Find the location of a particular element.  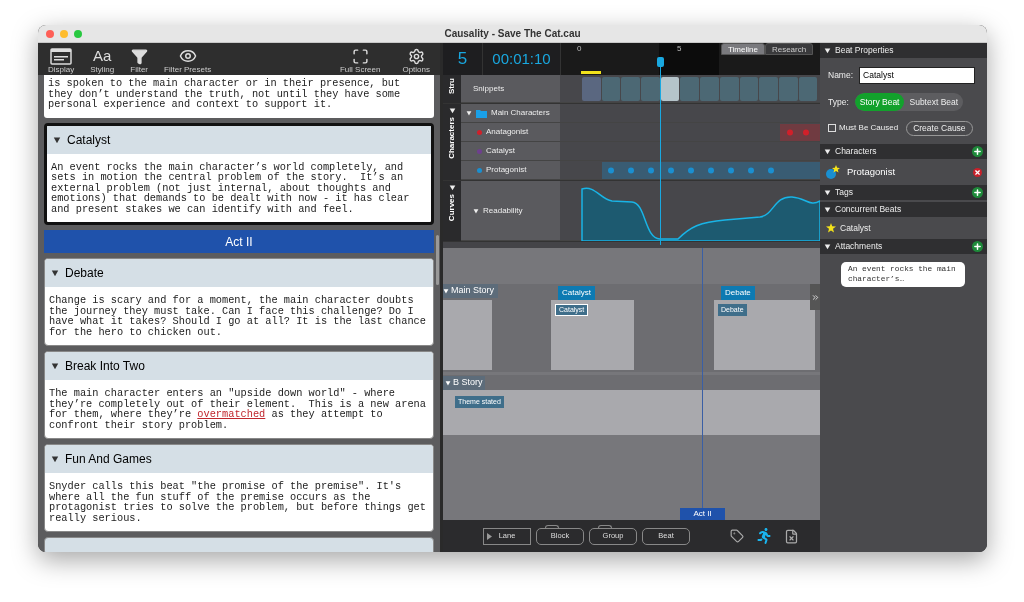

section-header: Attachments is located at coordinates (903, 246).